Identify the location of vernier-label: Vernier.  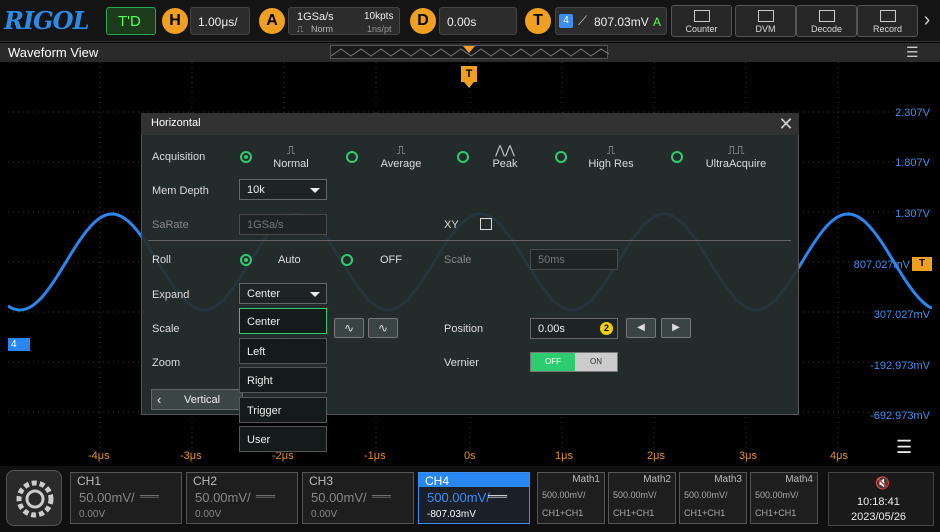
(461, 363).